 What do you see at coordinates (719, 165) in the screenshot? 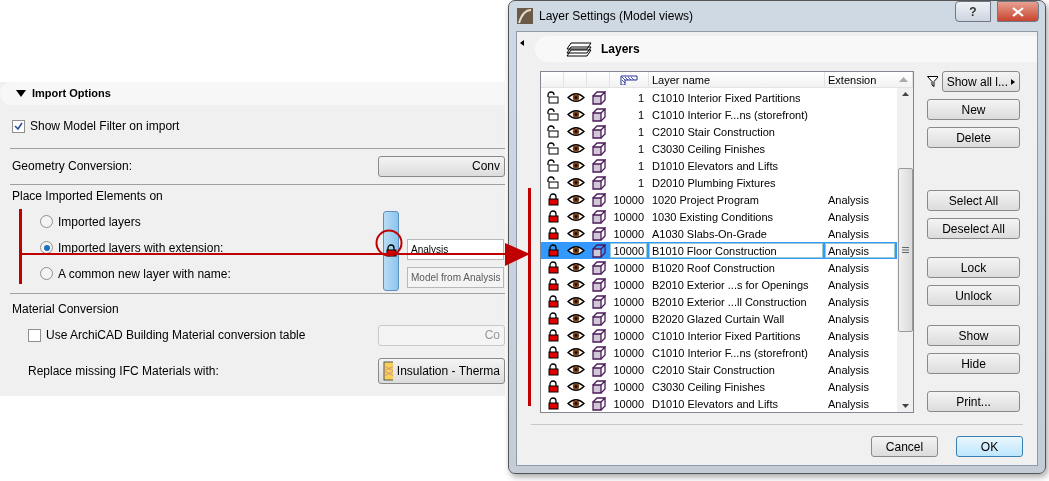
I see `layer-row: 1 D1010 Elevators and Lifts` at bounding box center [719, 165].